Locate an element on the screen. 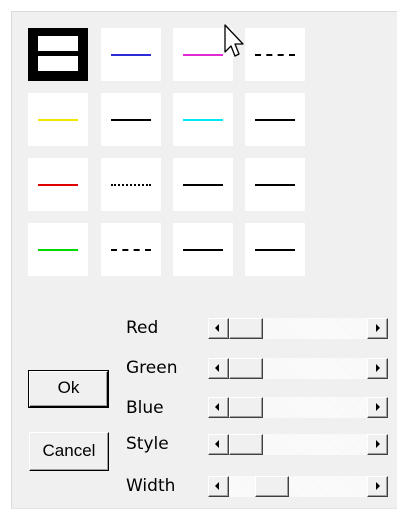 The height and width of the screenshot is (517, 397). style-label: Style is located at coordinates (147, 444).